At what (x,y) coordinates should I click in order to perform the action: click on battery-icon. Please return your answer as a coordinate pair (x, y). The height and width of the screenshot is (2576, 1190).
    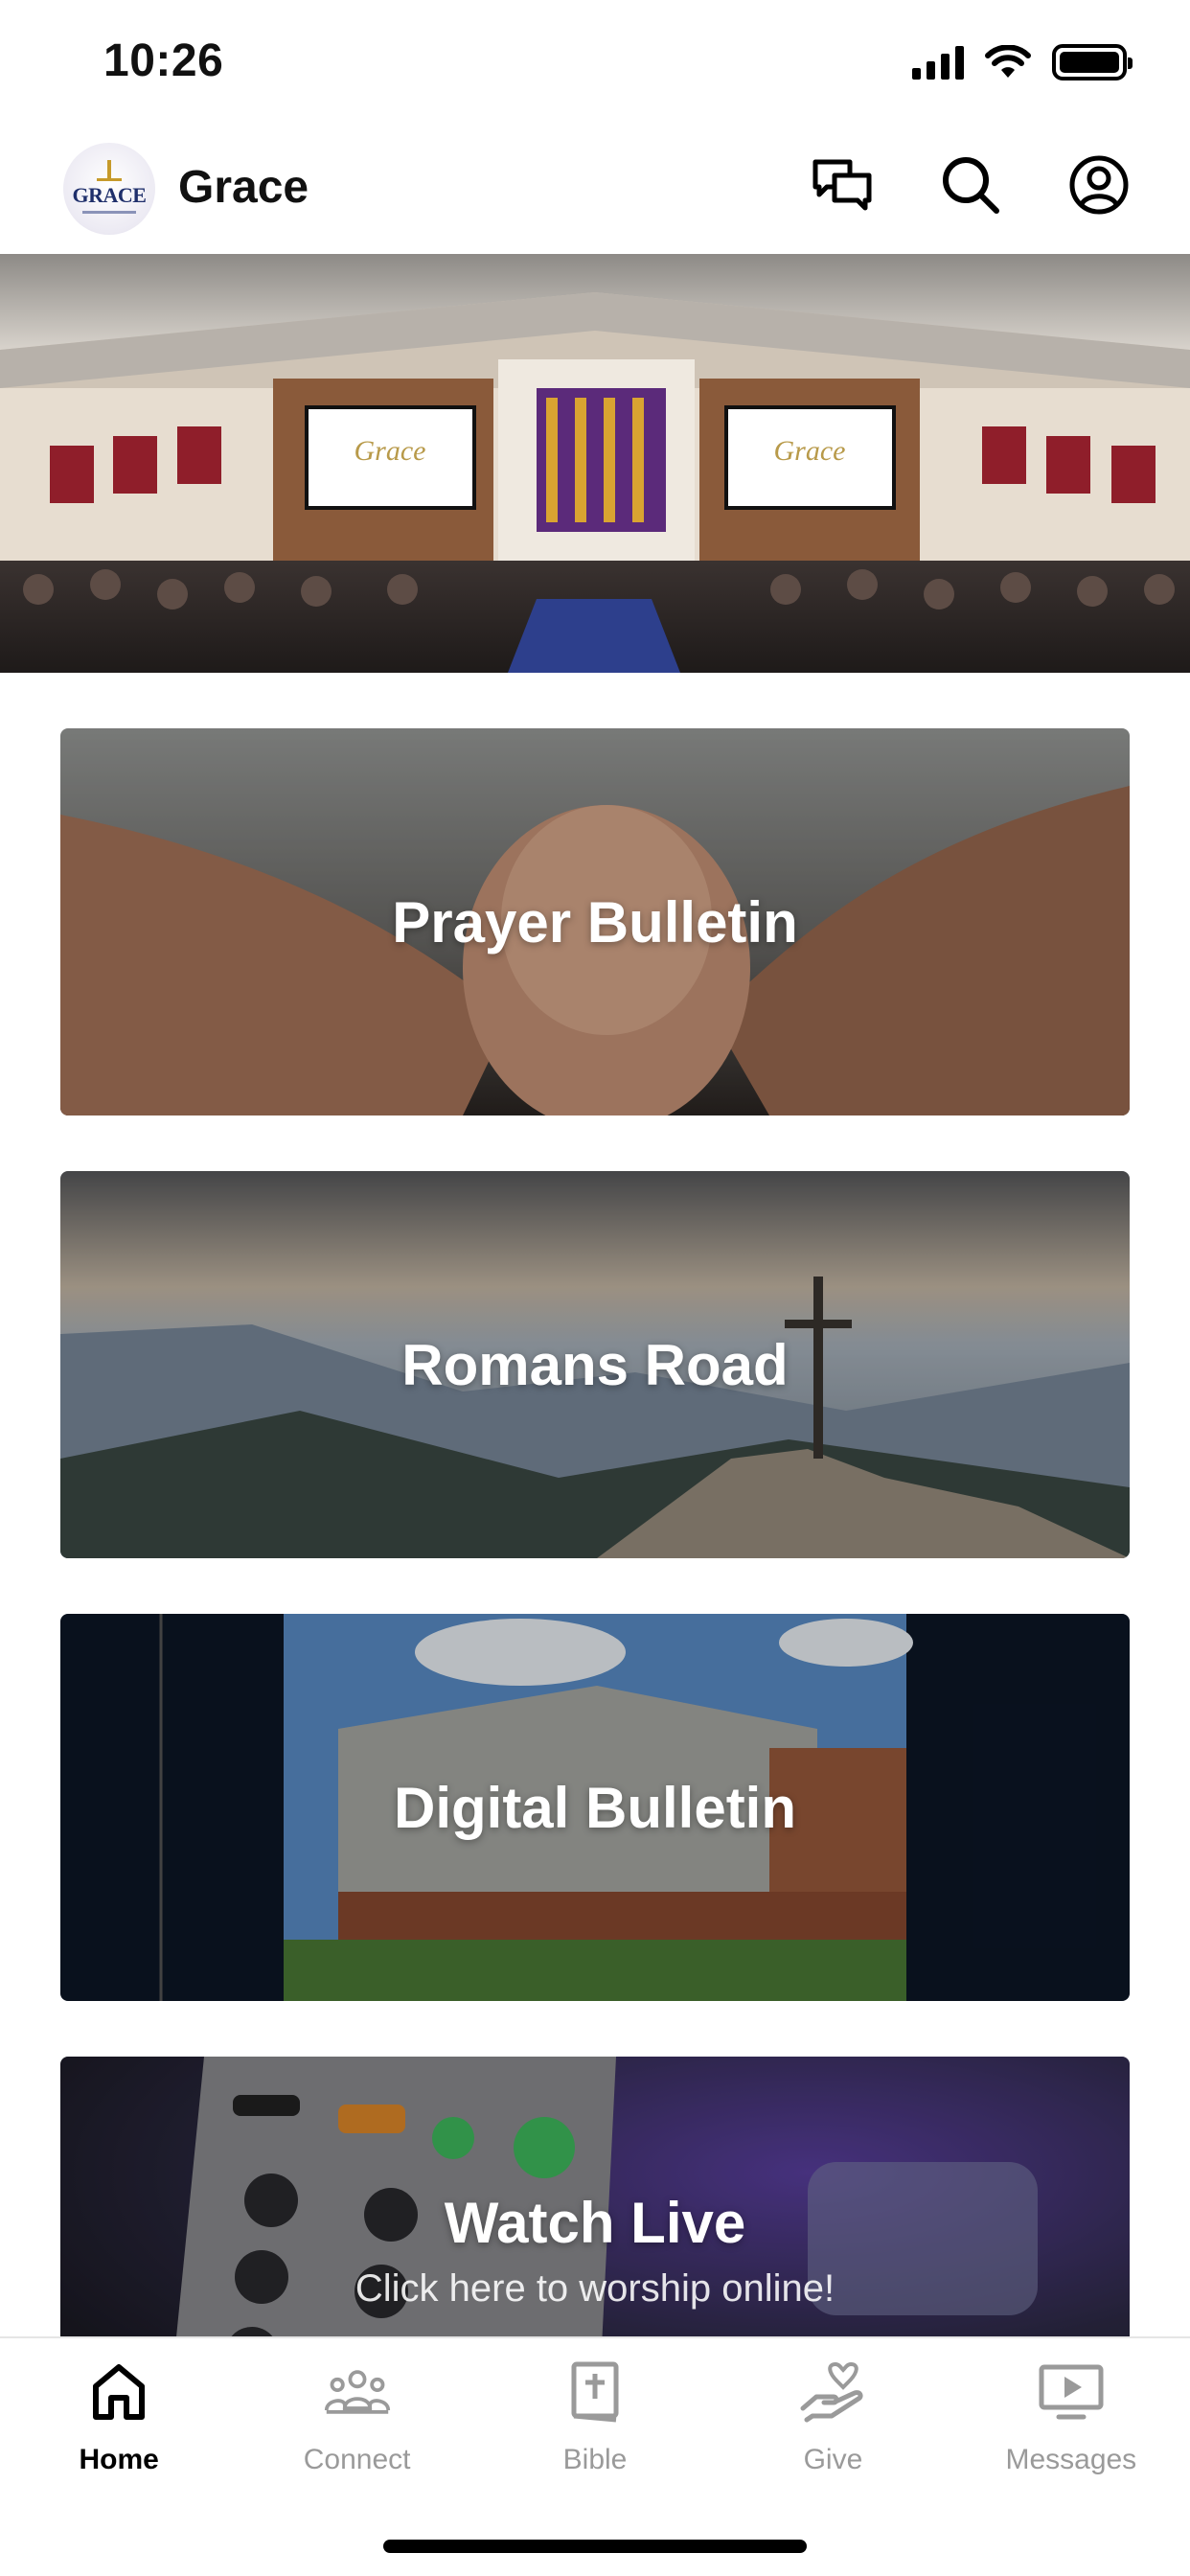
    Looking at the image, I should click on (1093, 62).